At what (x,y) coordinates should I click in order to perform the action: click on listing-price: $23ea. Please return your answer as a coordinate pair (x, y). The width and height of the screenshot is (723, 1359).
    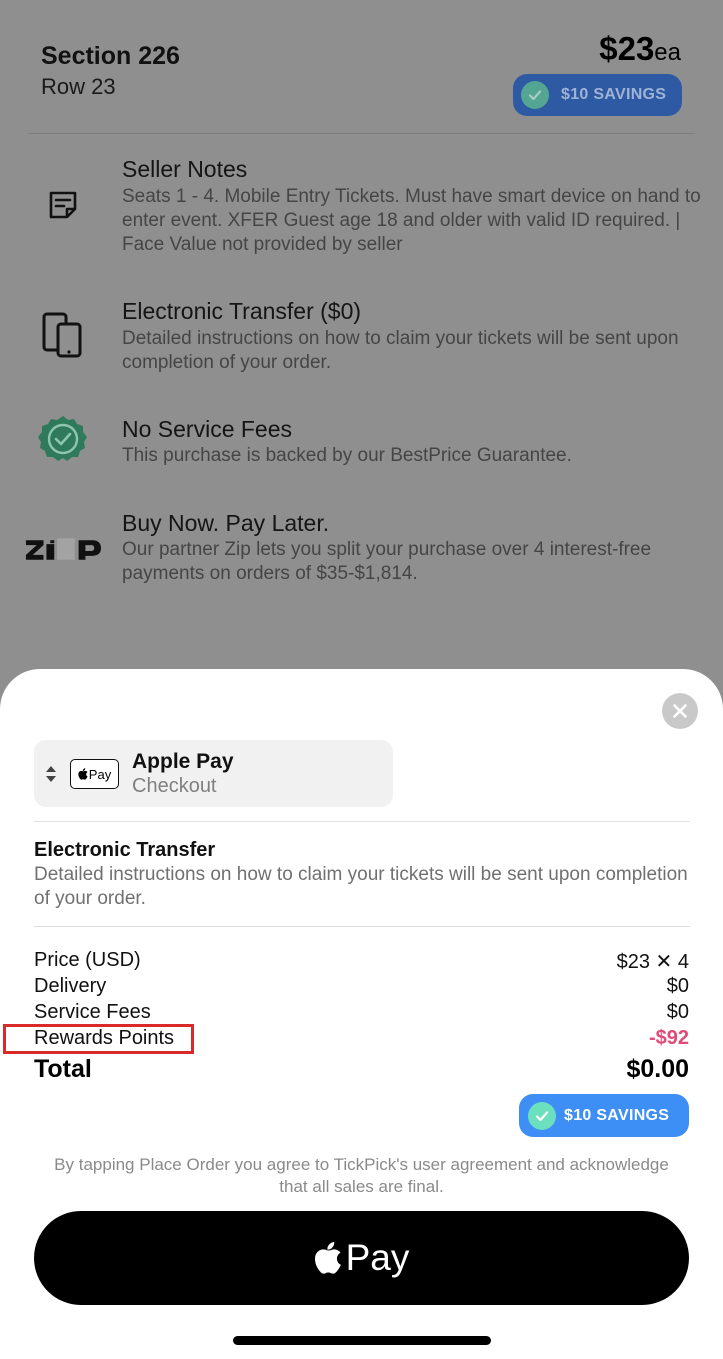
    Looking at the image, I should click on (640, 49).